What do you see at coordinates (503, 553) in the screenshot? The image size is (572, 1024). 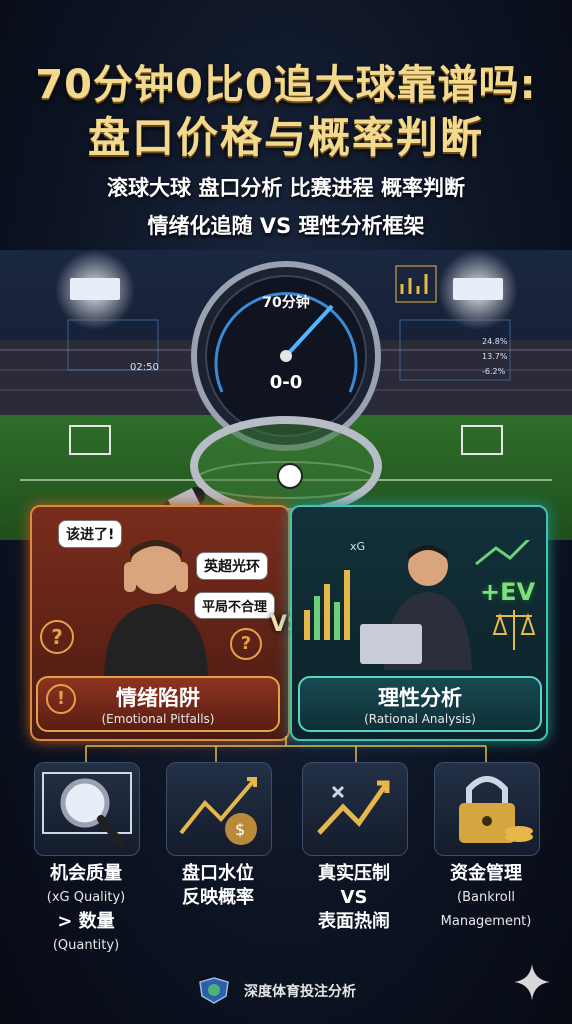 I see `trend-up-arrow-icon` at bounding box center [503, 553].